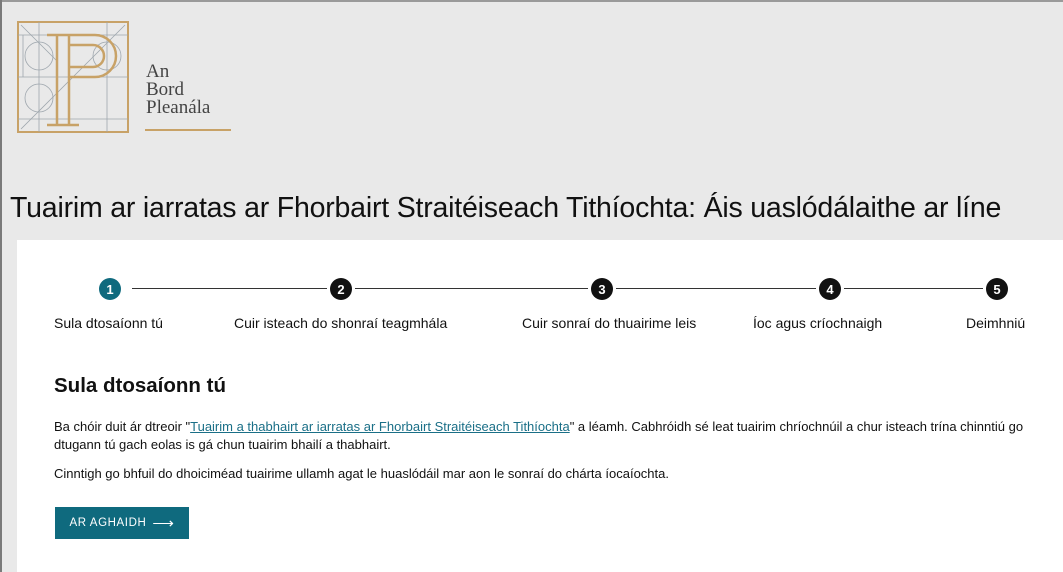  Describe the element at coordinates (73, 77) in the screenshot. I see `logo-monogram-icon` at that location.